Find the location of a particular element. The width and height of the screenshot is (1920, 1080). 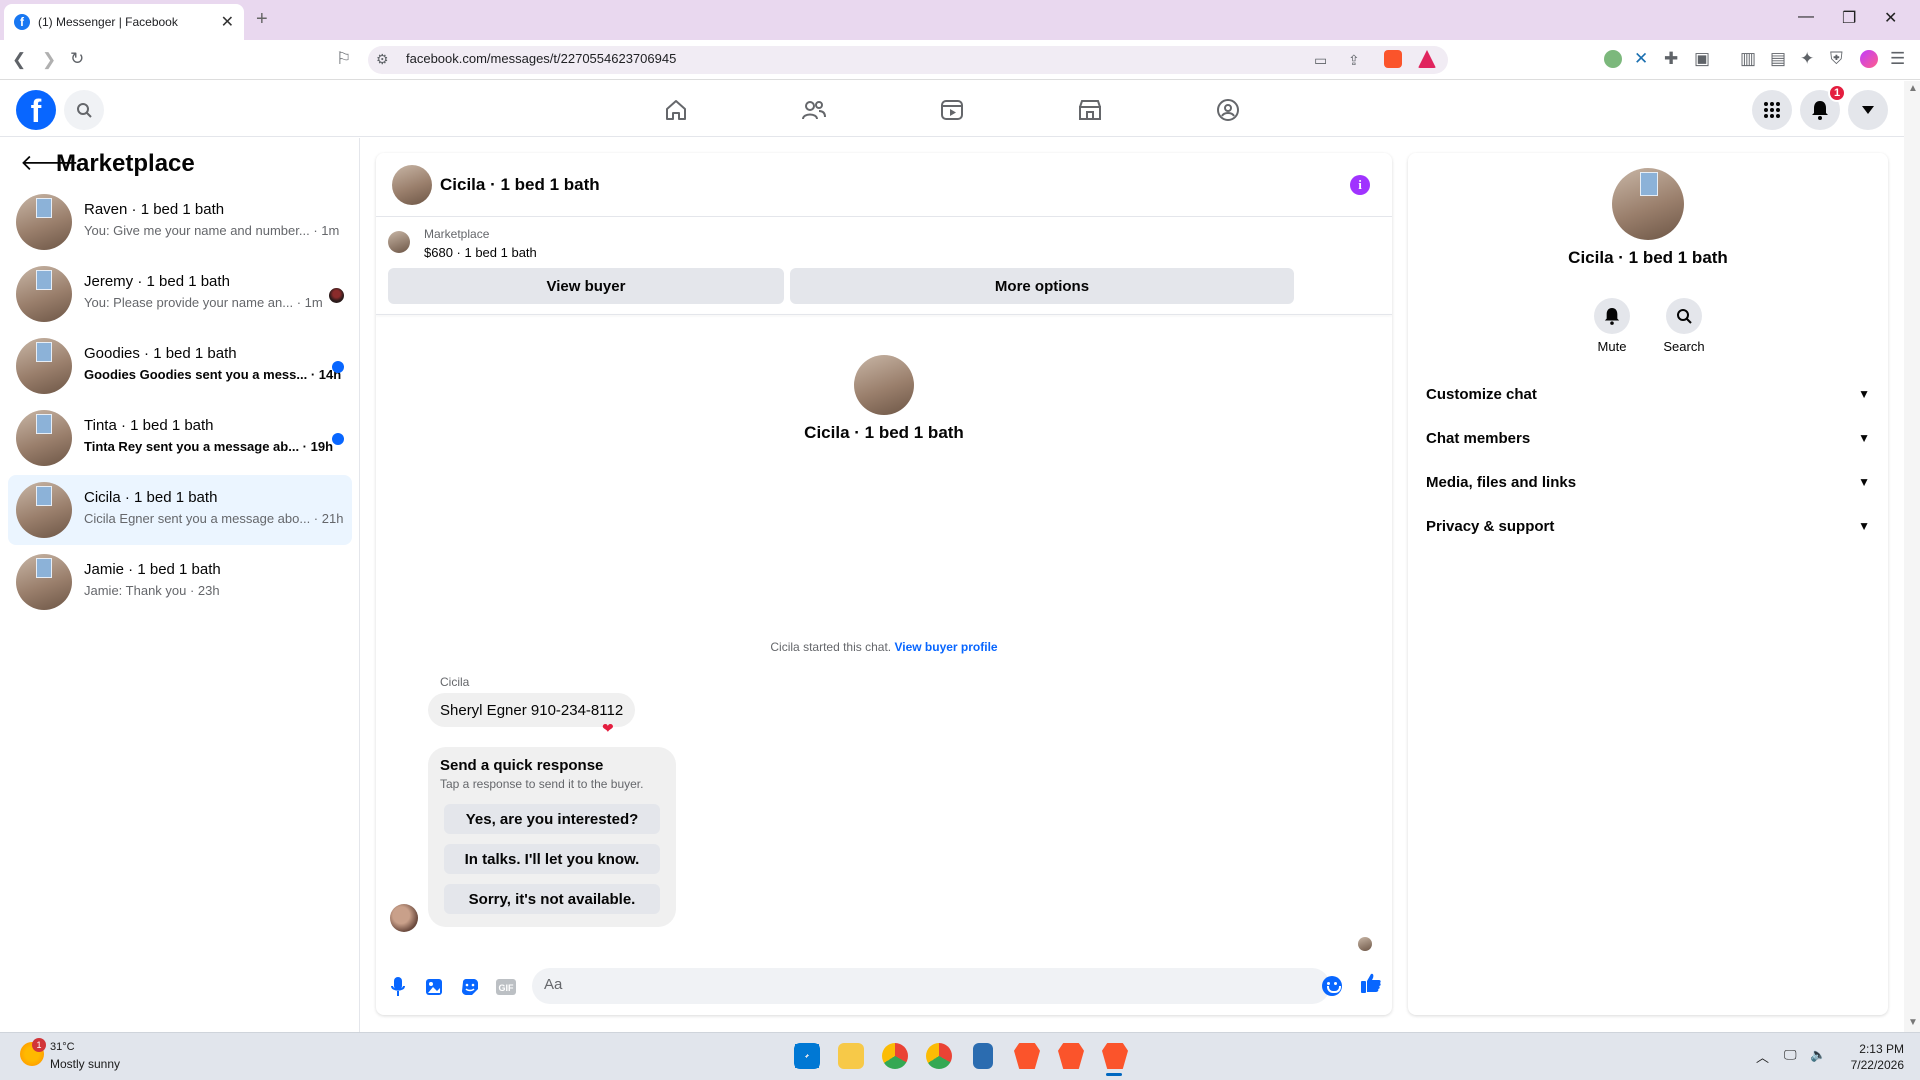

cast-icon: ▭ is located at coordinates (1320, 60).